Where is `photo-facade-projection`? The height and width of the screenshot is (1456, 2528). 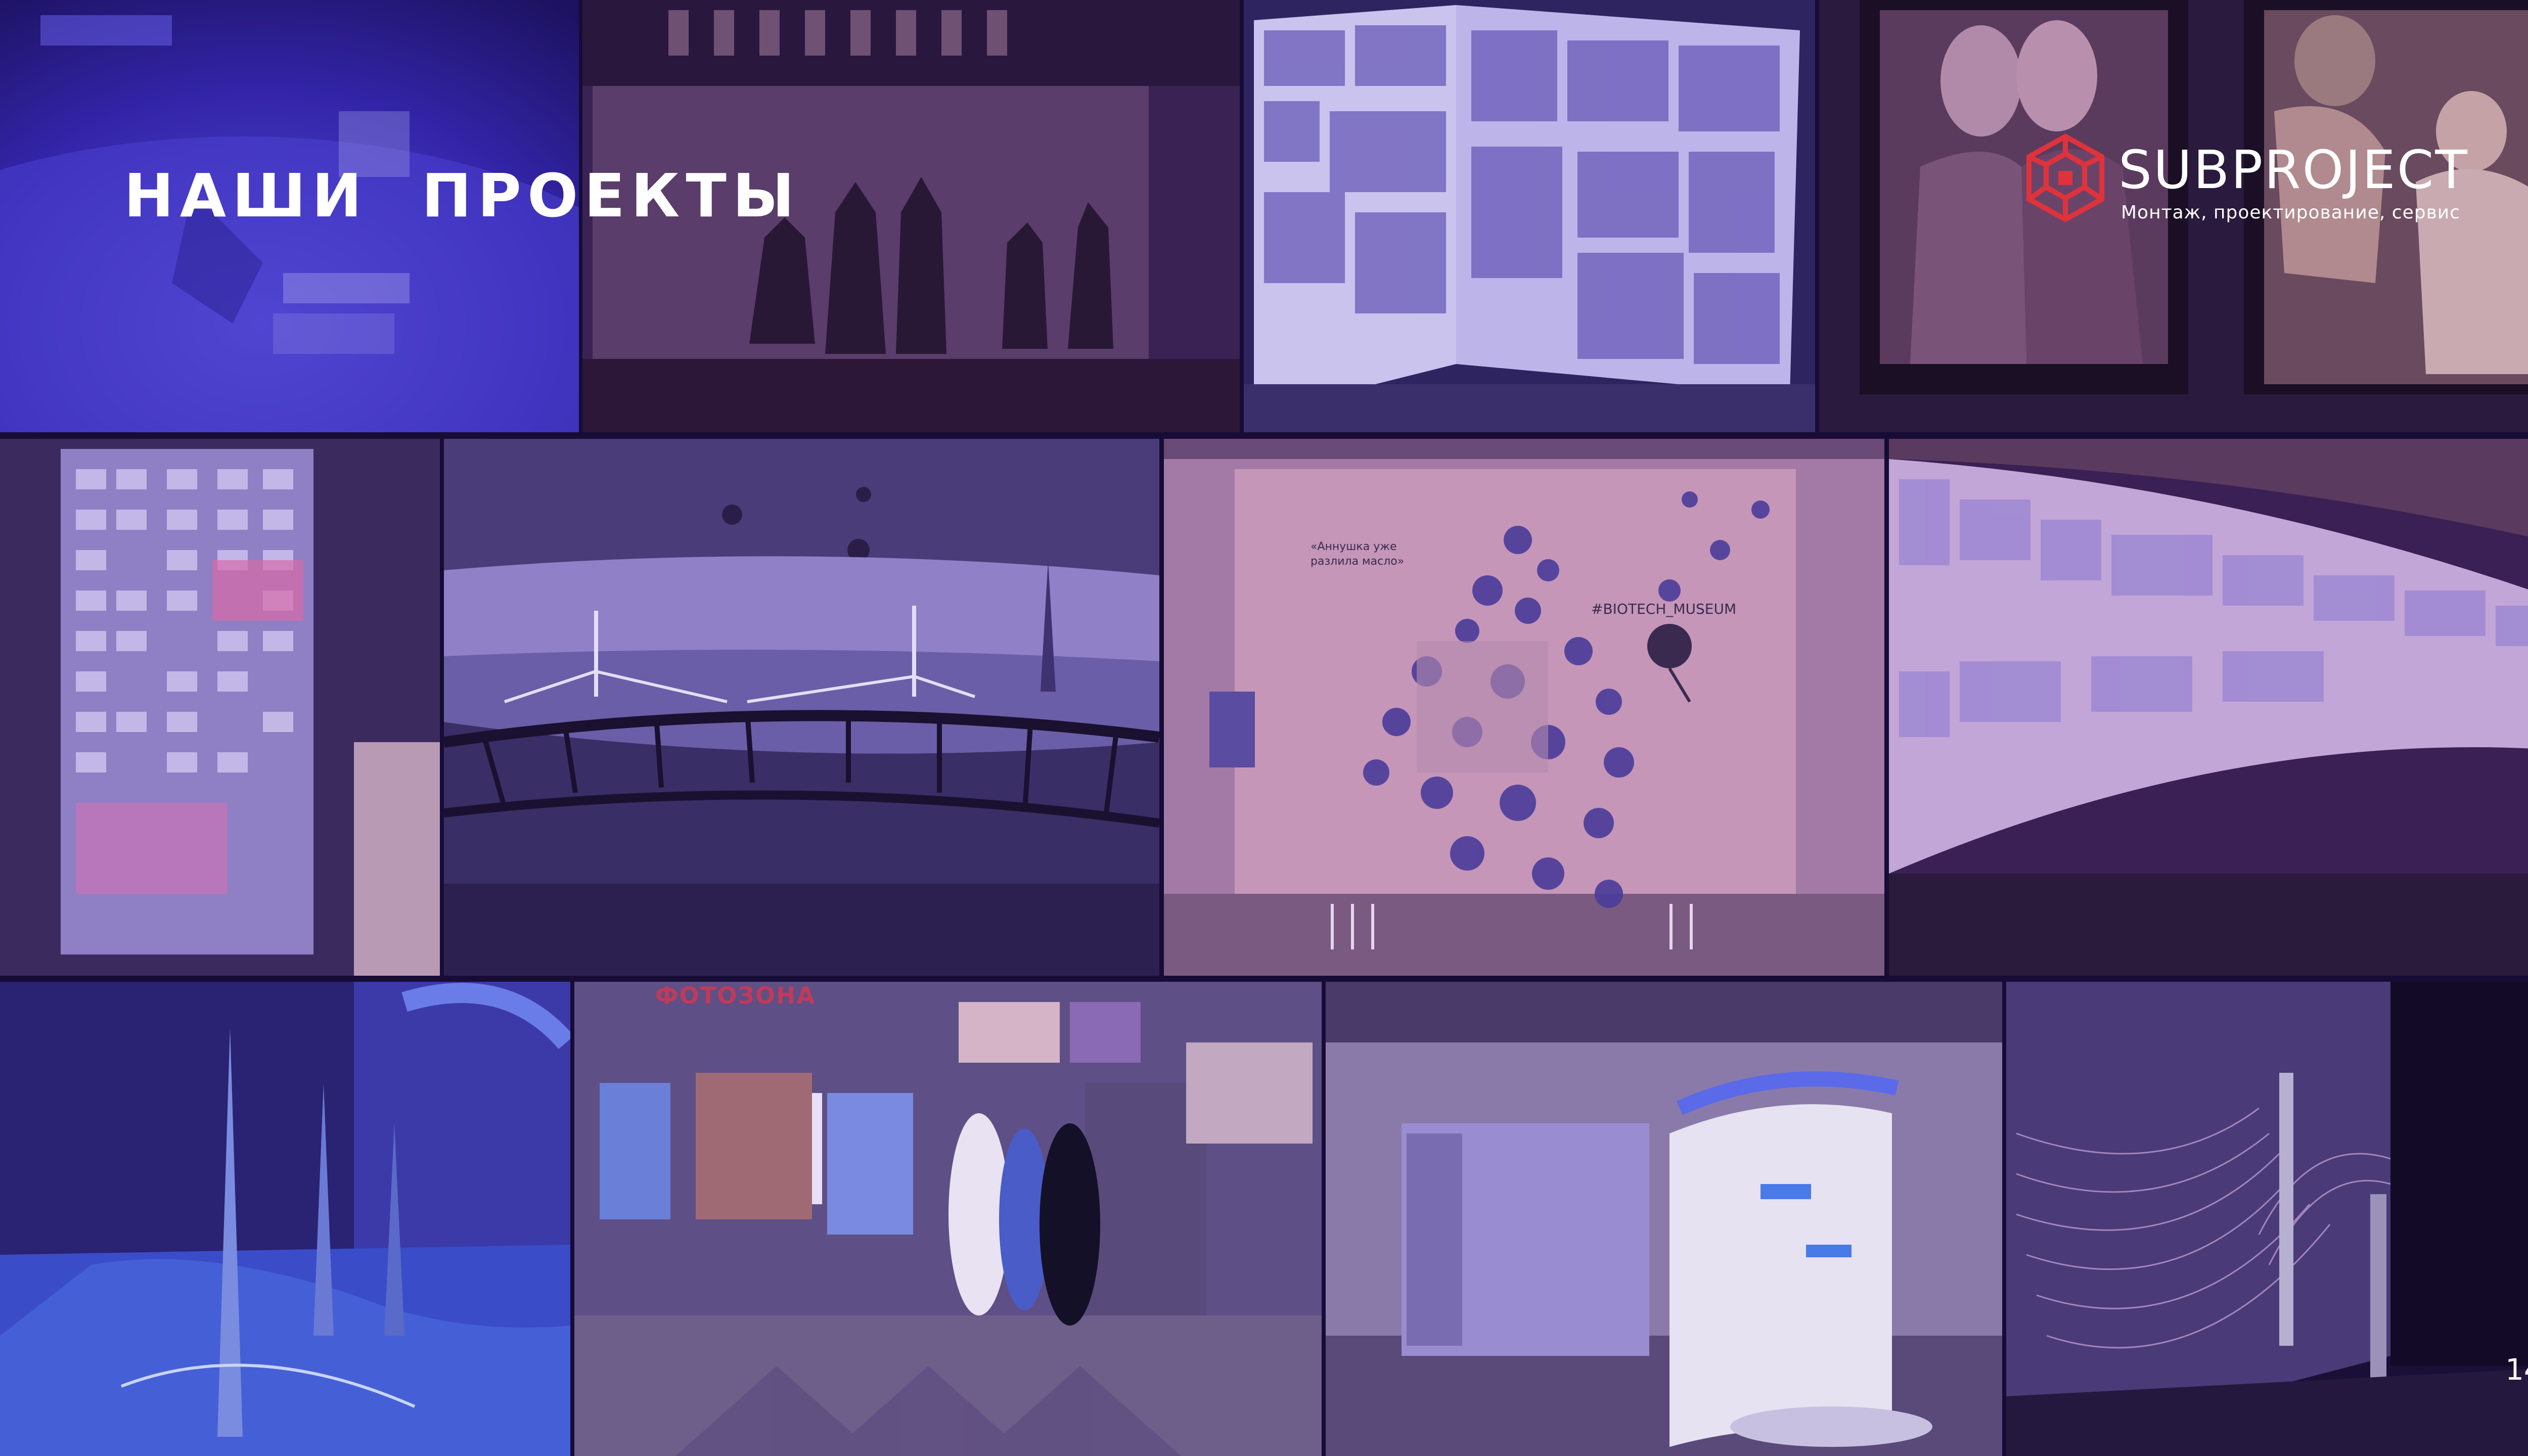 photo-facade-projection is located at coordinates (220, 707).